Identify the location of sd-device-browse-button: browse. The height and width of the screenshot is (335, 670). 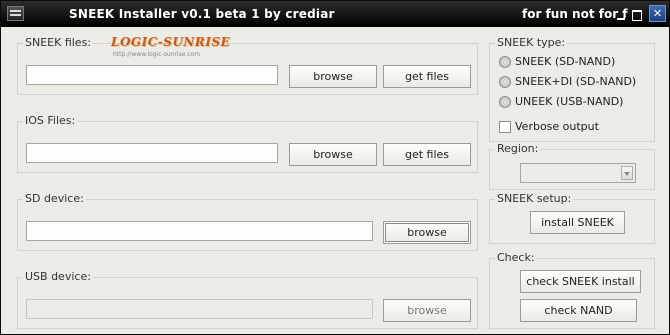
(427, 232).